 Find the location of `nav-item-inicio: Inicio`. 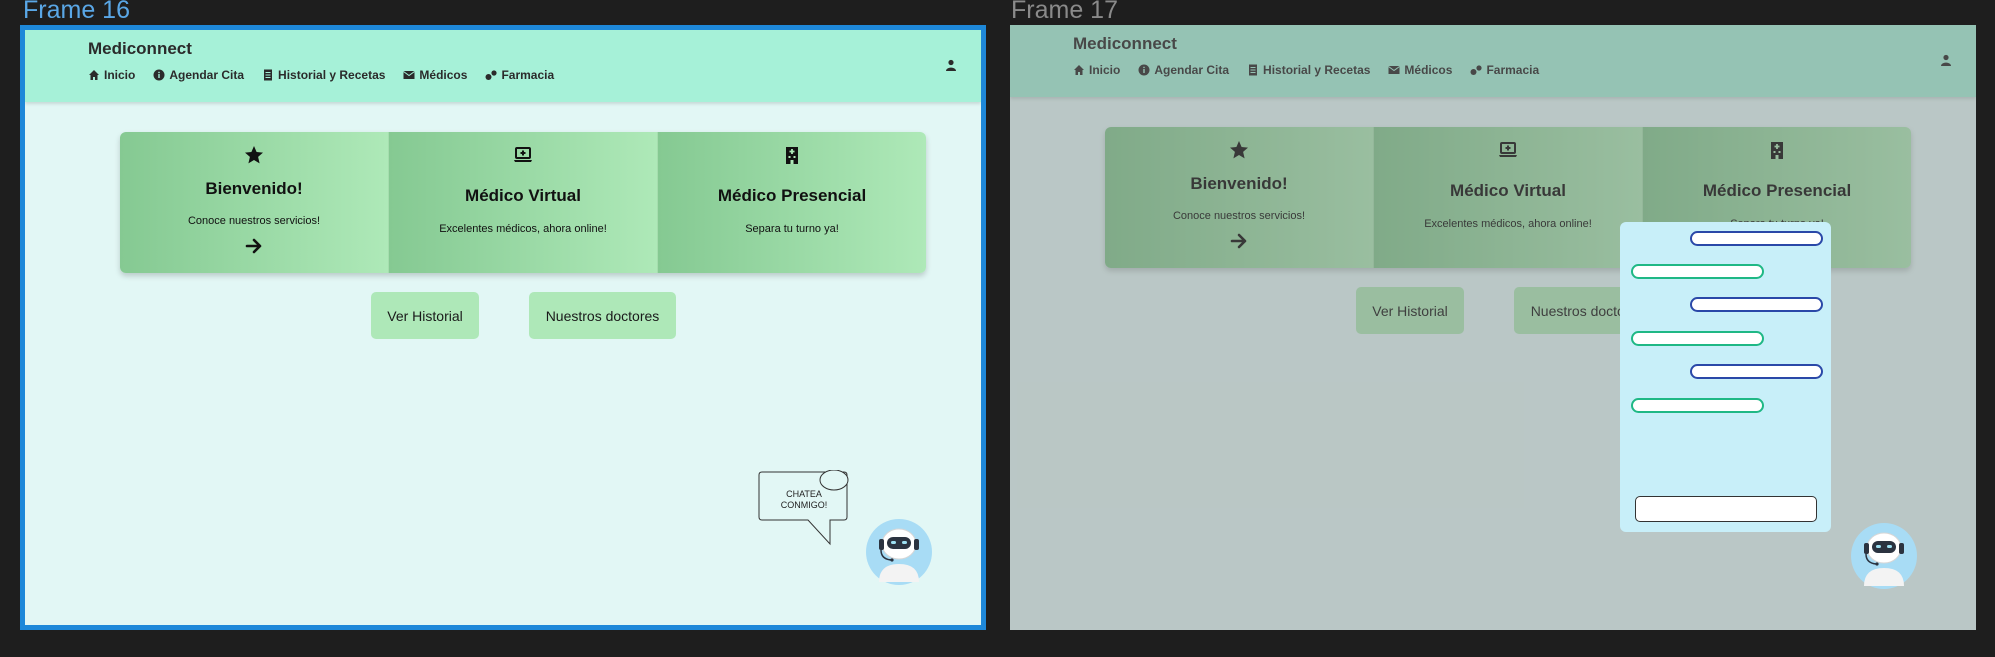

nav-item-inicio: Inicio is located at coordinates (111, 75).